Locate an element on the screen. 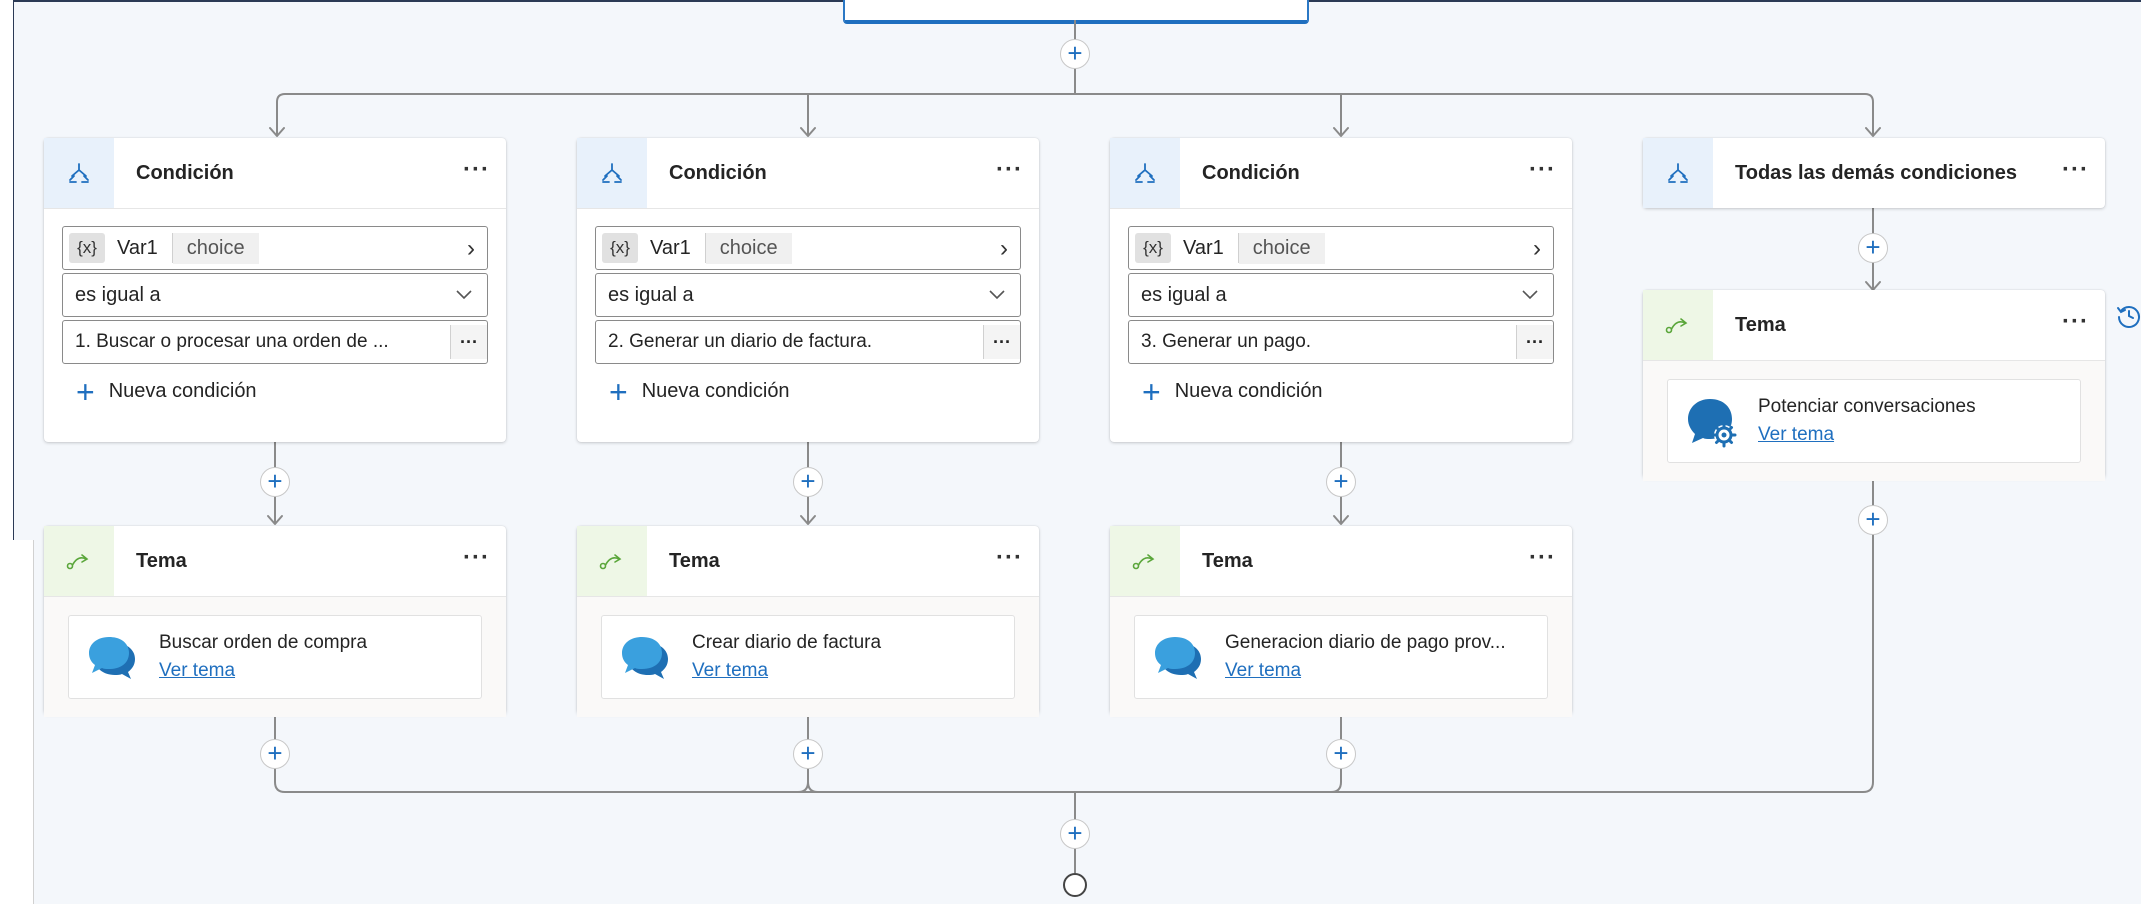  add-node-button-bottom: + is located at coordinates (1075, 834).